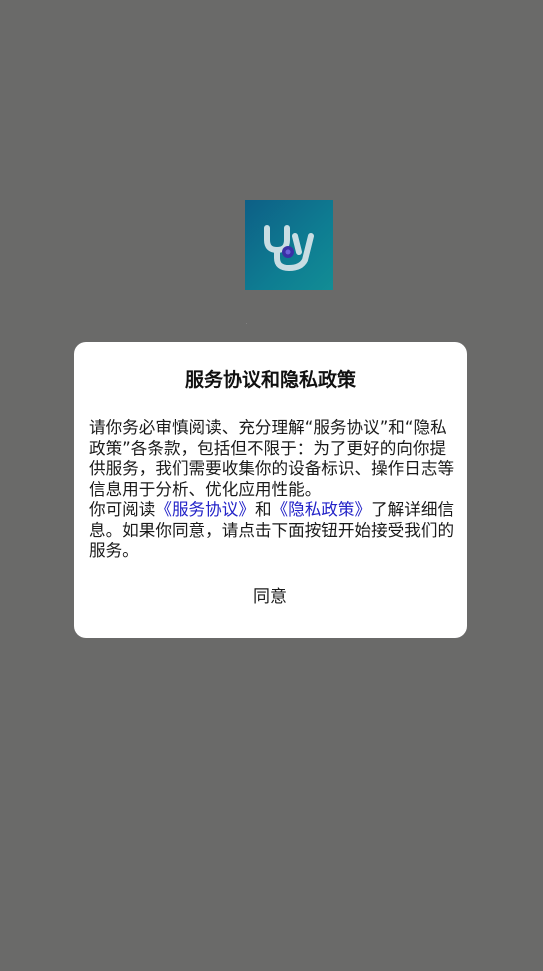 The image size is (543, 971). I want to click on terms-link: 《服务协议》, so click(205, 509).